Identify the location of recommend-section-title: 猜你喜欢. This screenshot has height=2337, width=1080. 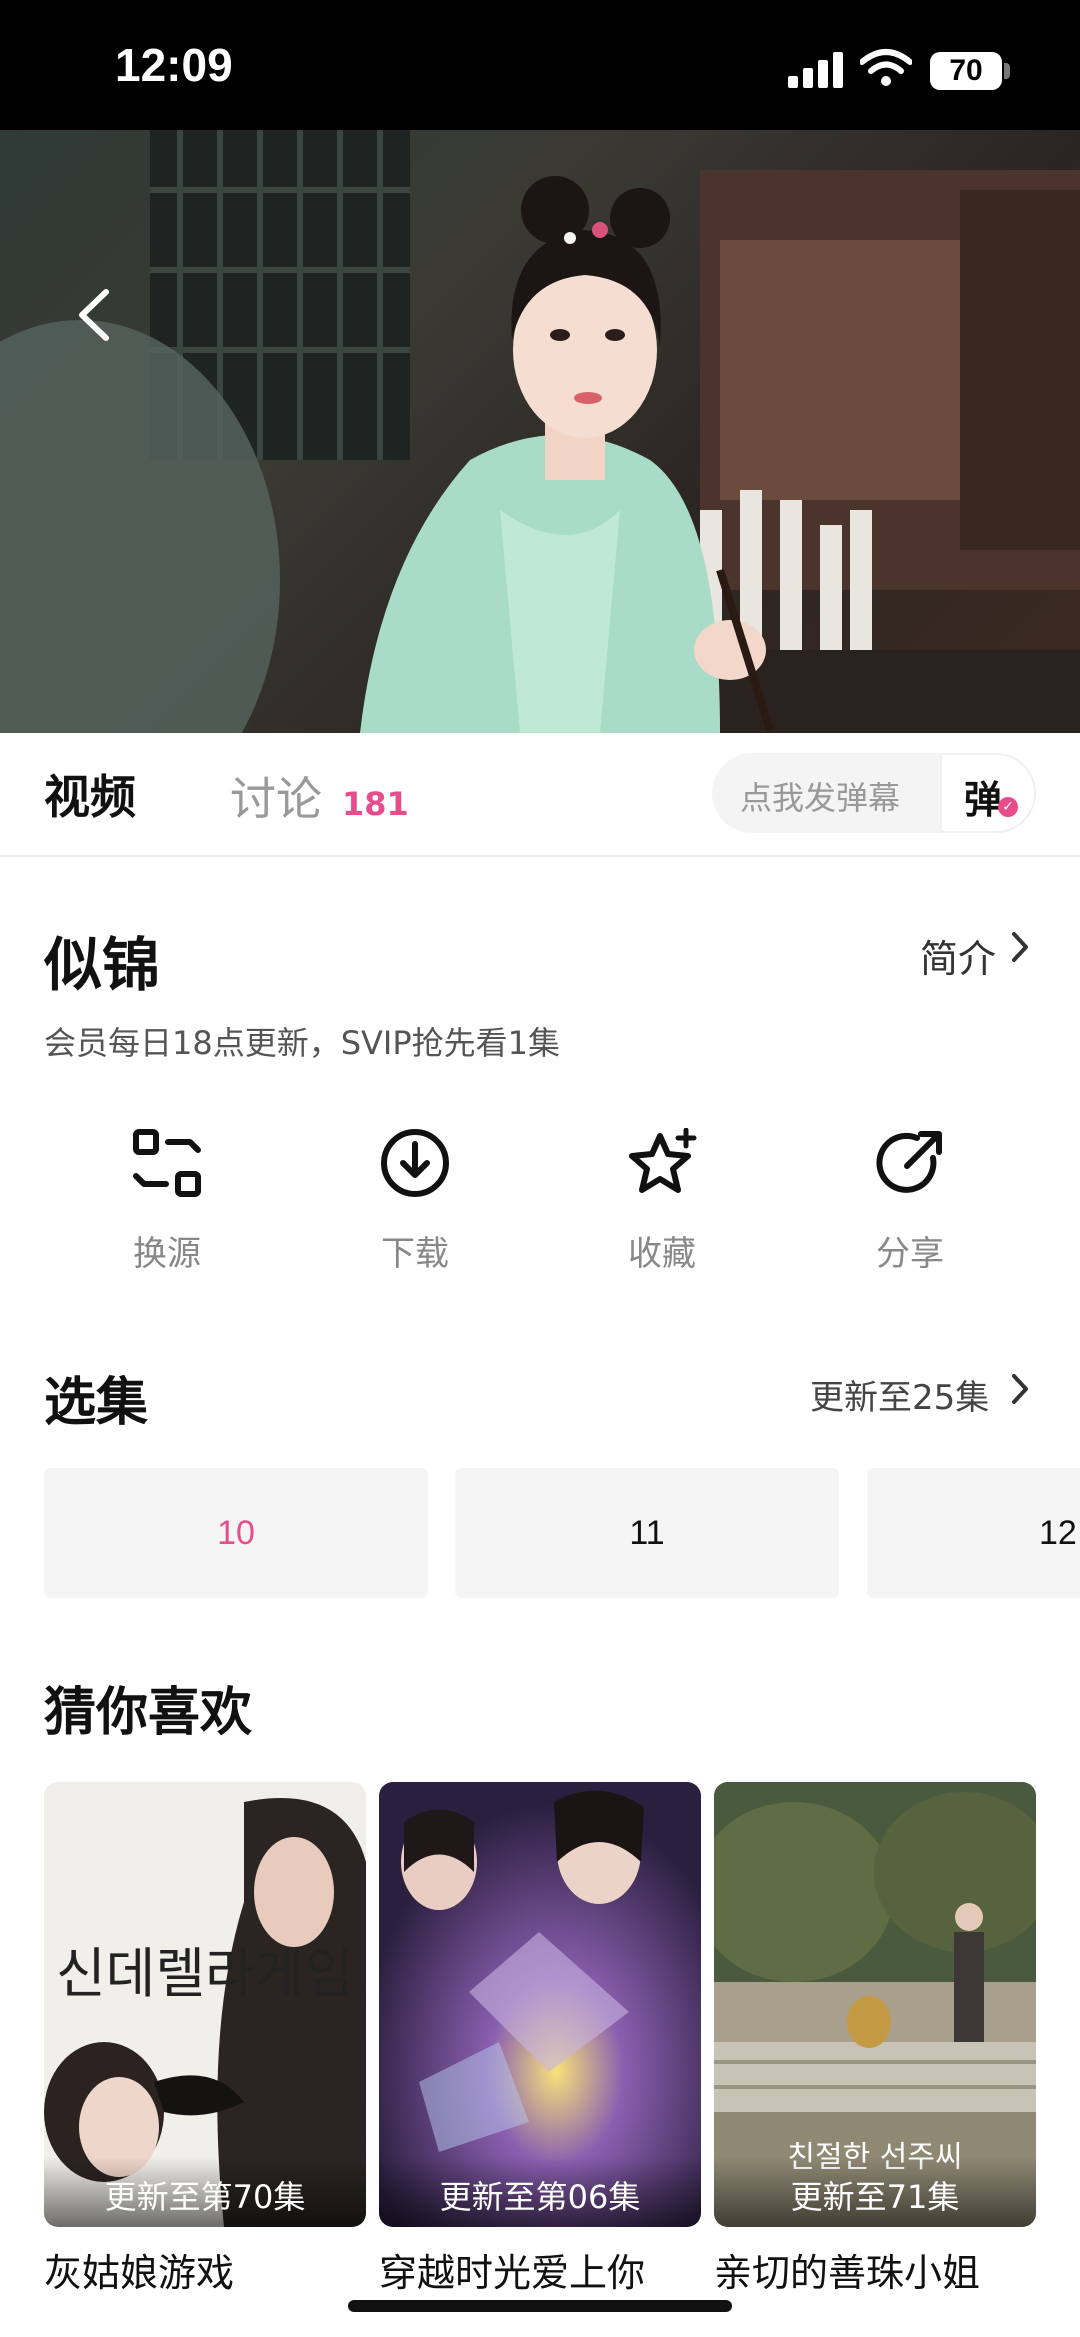
(148, 1713).